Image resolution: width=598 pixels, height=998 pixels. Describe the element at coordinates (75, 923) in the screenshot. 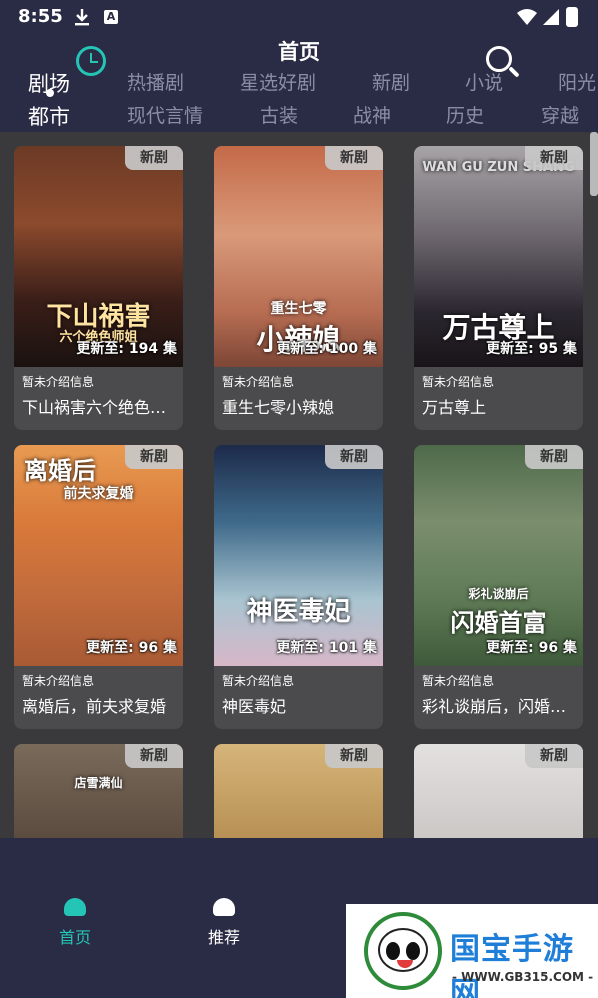

I see `nav-home: 首页` at that location.